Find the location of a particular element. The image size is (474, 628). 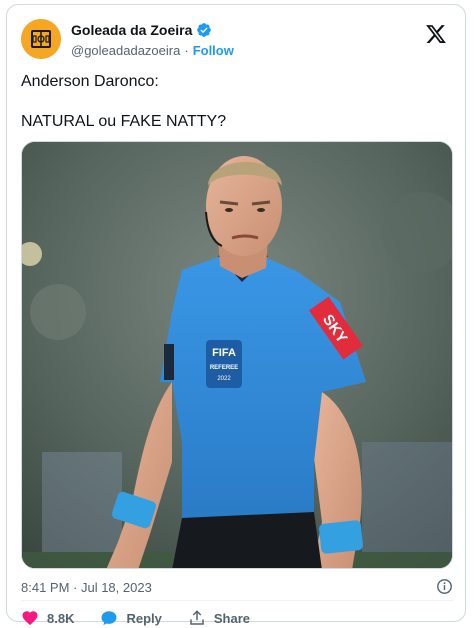

avatar is located at coordinates (41, 39).